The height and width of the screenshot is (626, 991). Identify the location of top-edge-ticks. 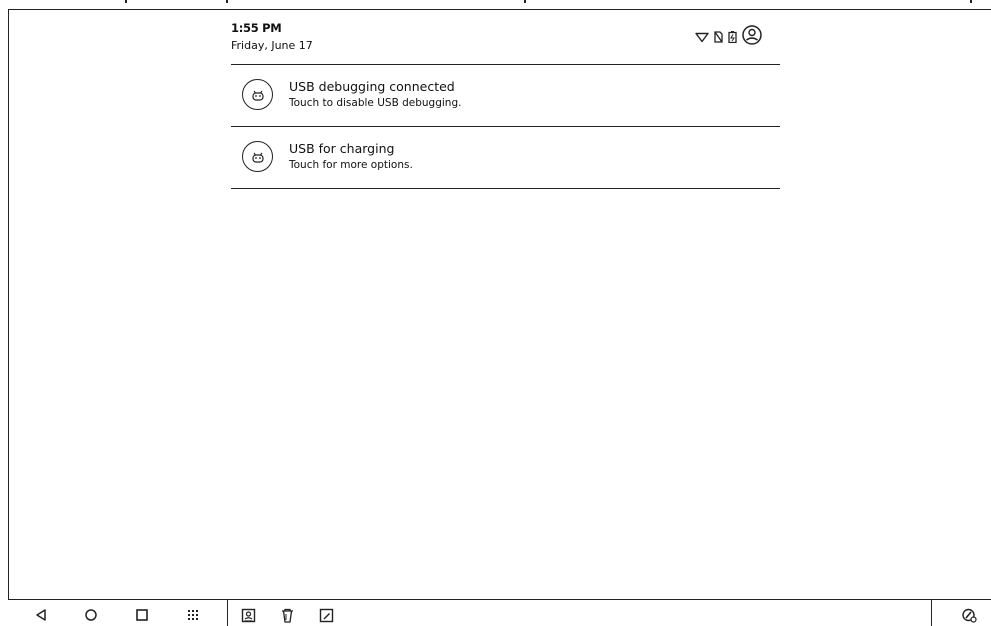
(495, 4).